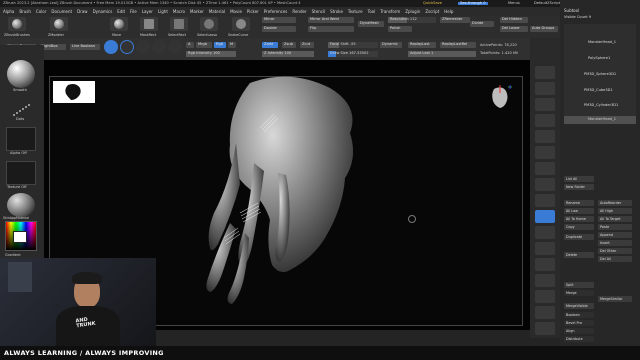  I want to click on zoom-button, so click(545, 120).